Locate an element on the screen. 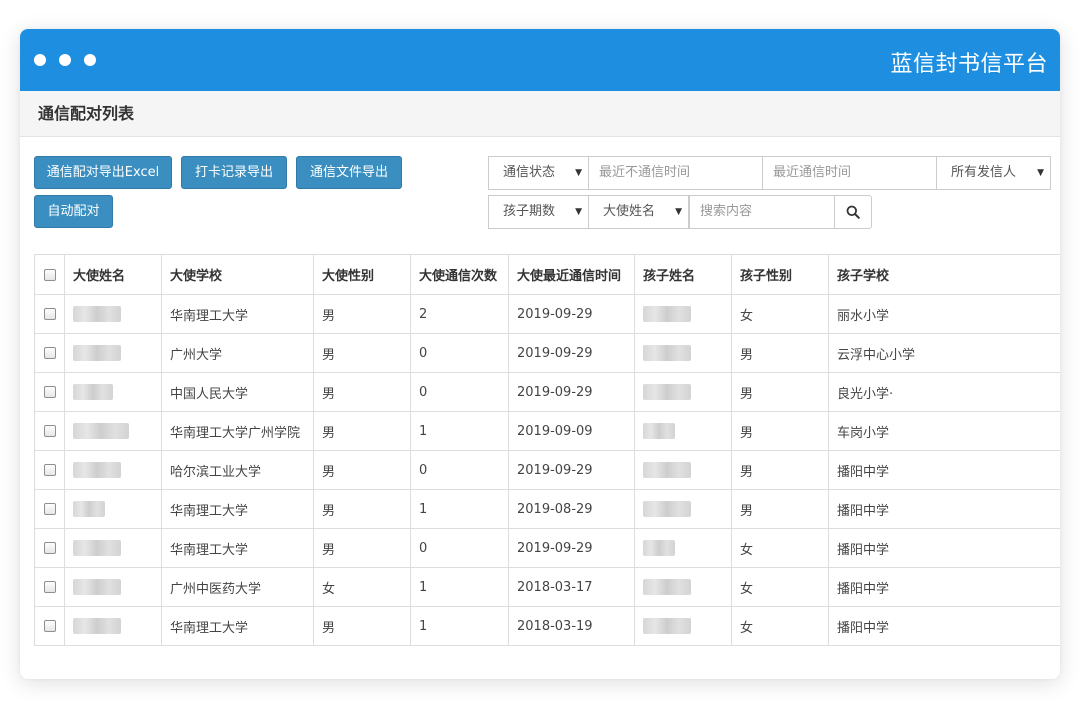  ambassador-school-cell: 华南理工大学广州学院 is located at coordinates (237, 431).